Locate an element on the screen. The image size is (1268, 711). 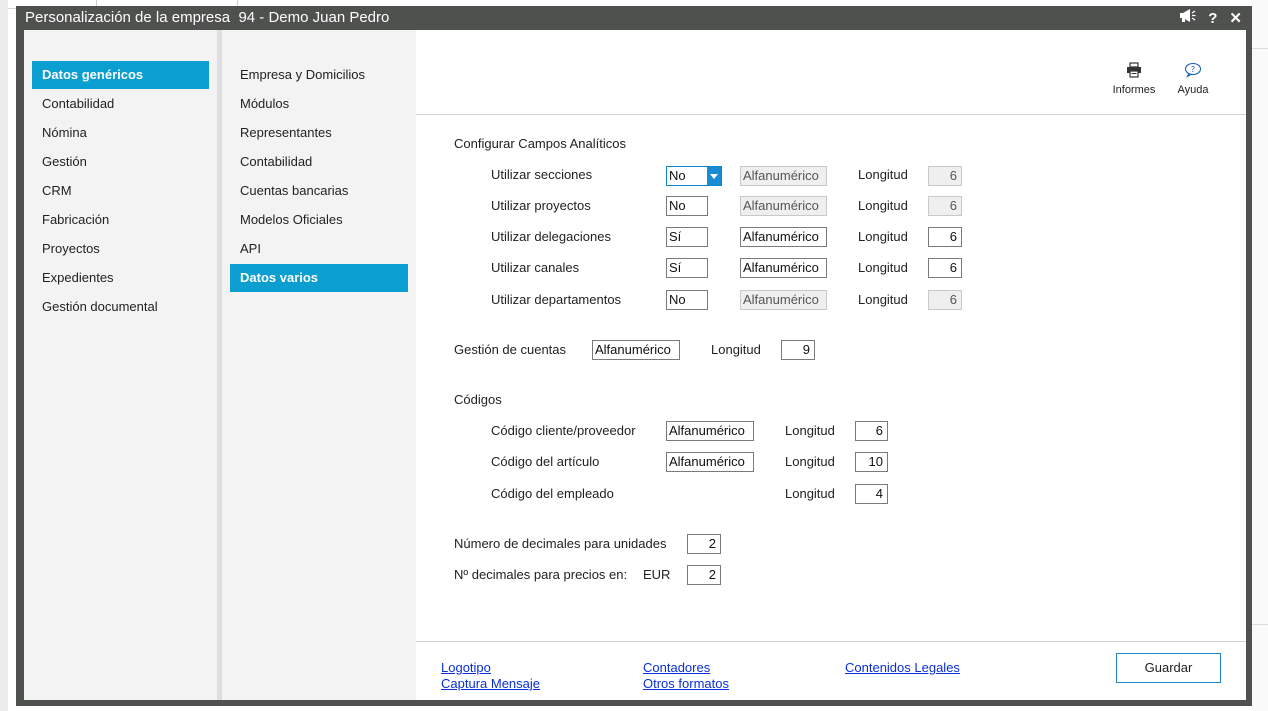
delegaciones-longitud-label: Longitud is located at coordinates (883, 236).